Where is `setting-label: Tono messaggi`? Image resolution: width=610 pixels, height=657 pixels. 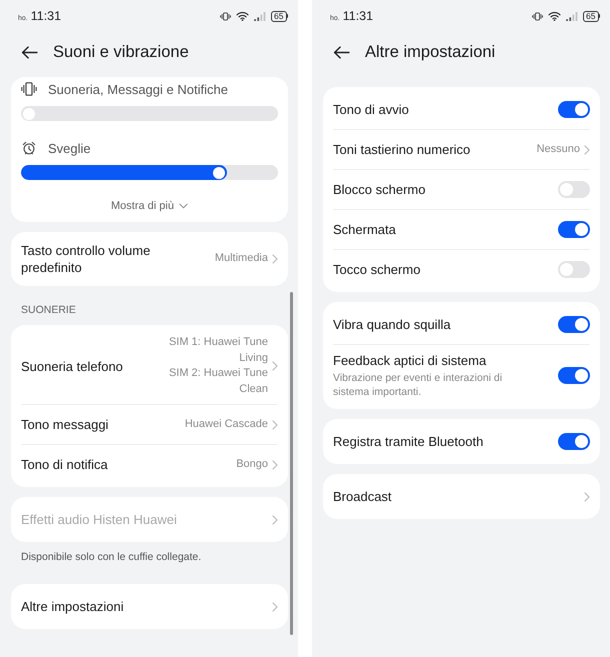 setting-label: Tono messaggi is located at coordinates (64, 424).